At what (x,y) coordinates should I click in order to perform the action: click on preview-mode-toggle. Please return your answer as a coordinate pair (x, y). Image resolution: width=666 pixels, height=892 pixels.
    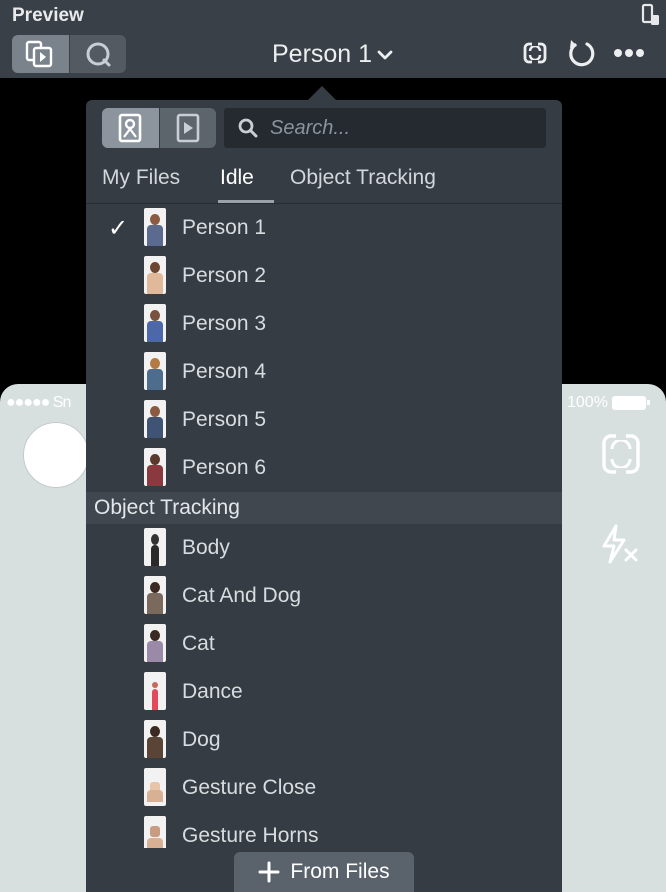
    Looking at the image, I should click on (69, 54).